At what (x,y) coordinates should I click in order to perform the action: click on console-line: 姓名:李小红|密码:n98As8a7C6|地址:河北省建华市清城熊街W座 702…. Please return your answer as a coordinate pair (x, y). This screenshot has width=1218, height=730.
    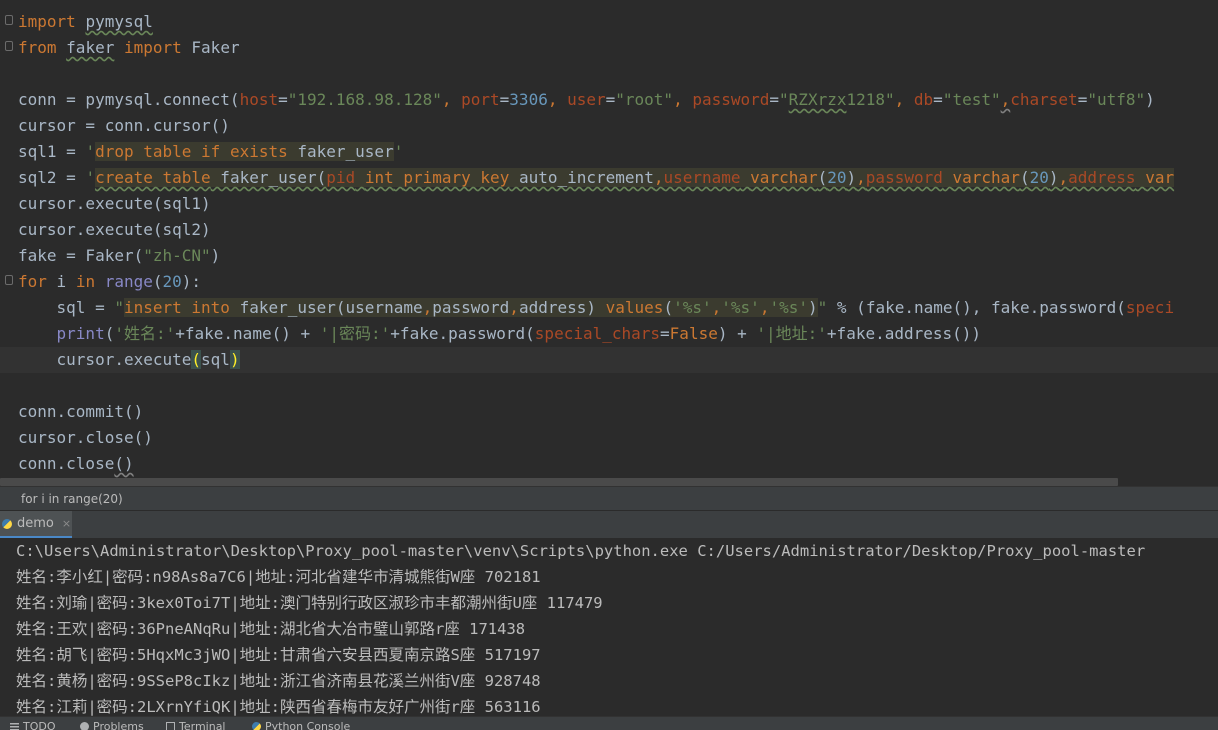
    Looking at the image, I should click on (278, 577).